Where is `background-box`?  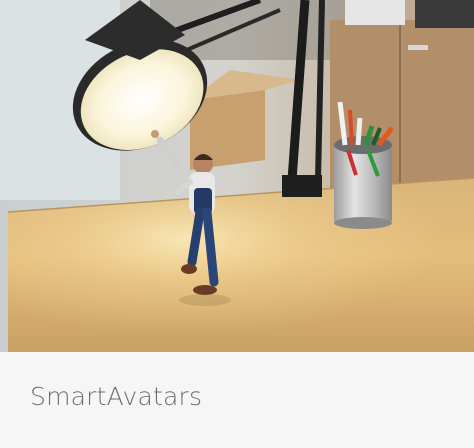 background-box is located at coordinates (444, 14).